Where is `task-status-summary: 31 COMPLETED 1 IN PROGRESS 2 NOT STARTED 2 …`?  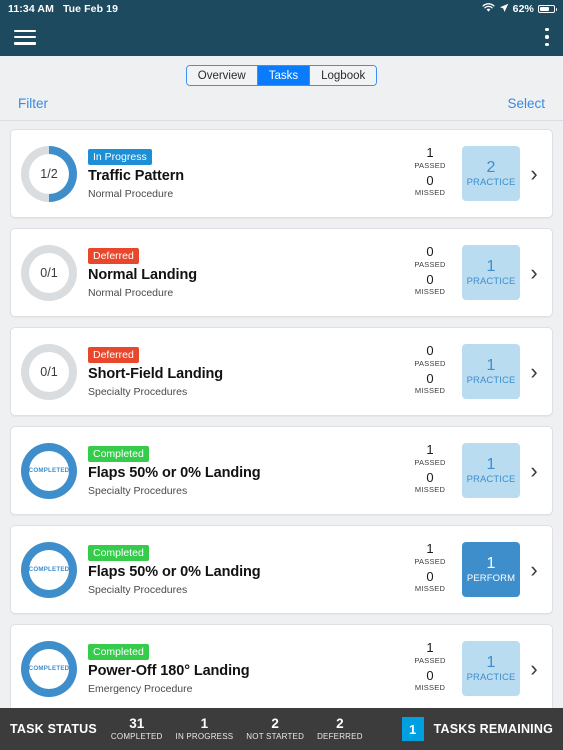
task-status-summary: 31 COMPLETED 1 IN PROGRESS 2 NOT STARTED 2 … is located at coordinates (237, 728).